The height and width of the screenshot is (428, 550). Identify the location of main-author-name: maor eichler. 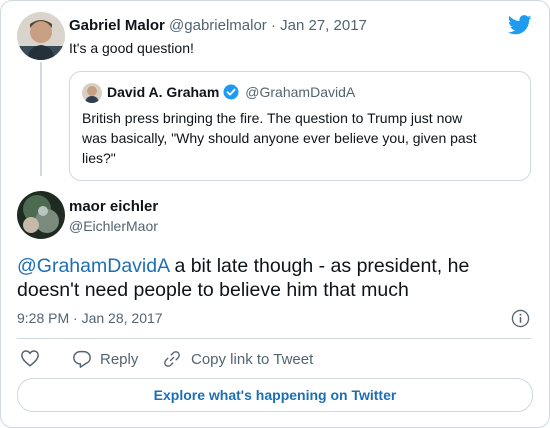
(113, 206).